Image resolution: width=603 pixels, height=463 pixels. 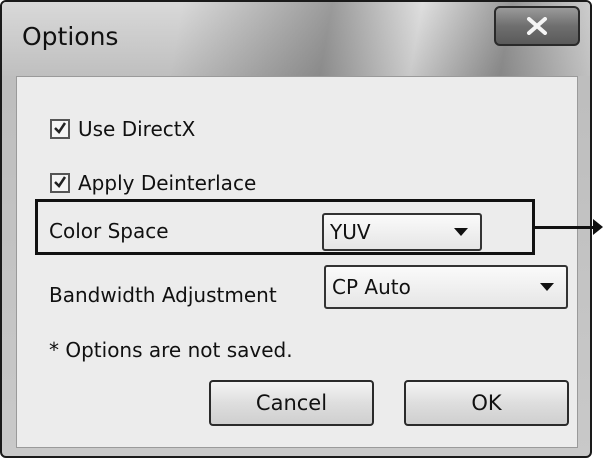 I want to click on apply-deinterlace-checkbox, so click(x=60, y=183).